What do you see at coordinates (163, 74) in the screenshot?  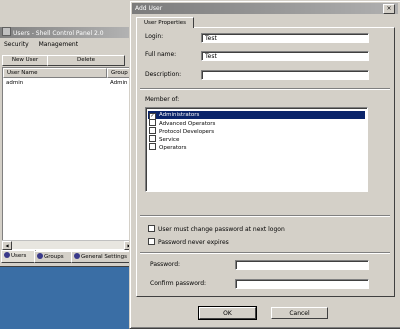 I see `description-label: Description:` at bounding box center [163, 74].